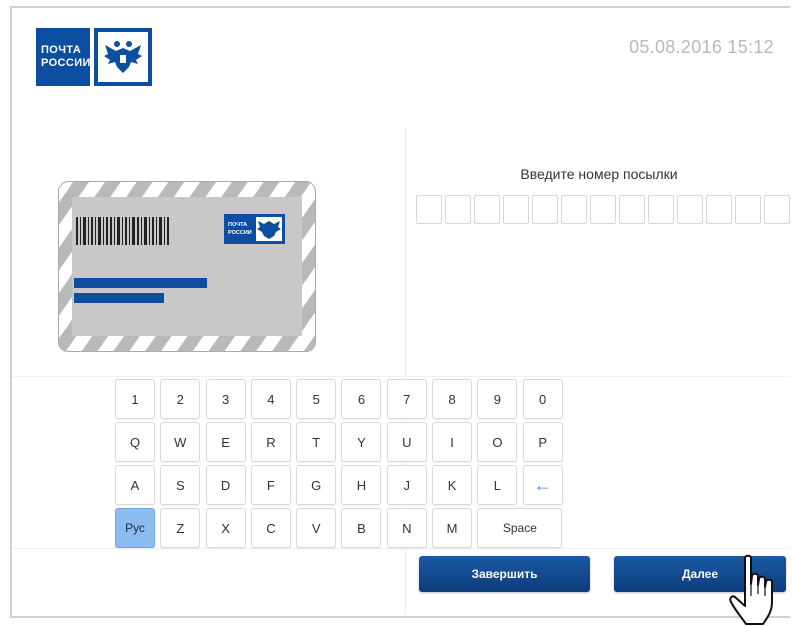  What do you see at coordinates (135, 442) in the screenshot?
I see `key-q: Q` at bounding box center [135, 442].